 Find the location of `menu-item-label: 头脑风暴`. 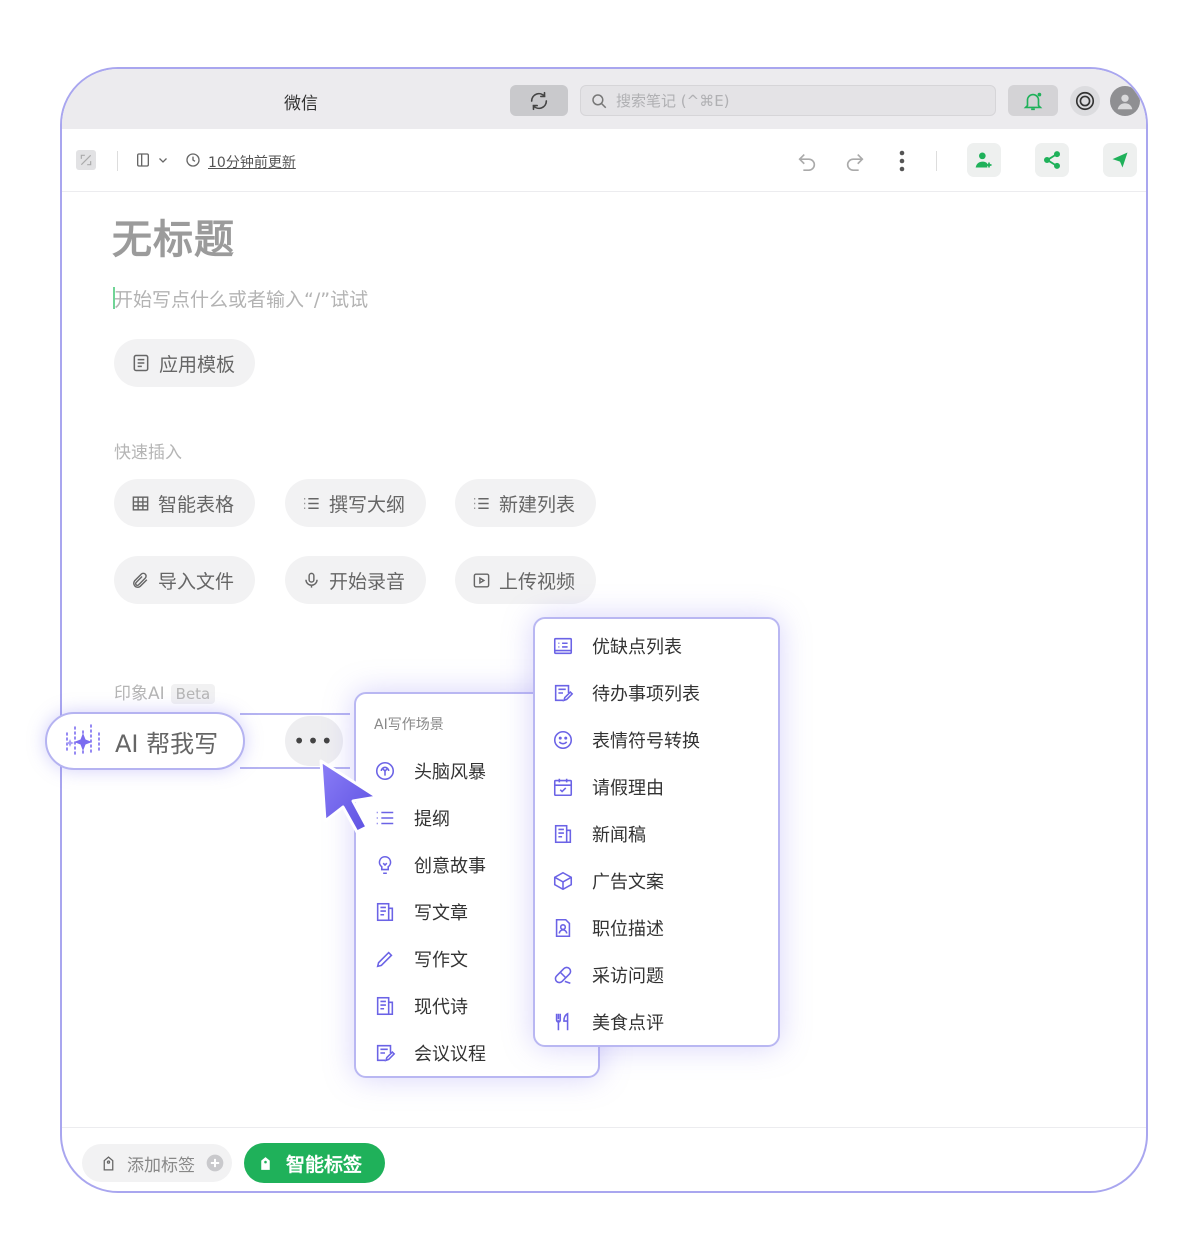

menu-item-label: 头脑风暴 is located at coordinates (450, 772).